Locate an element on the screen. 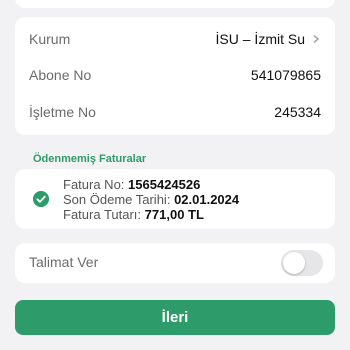 The width and height of the screenshot is (350, 350). facility-row: İşletme No 245334 is located at coordinates (175, 112).